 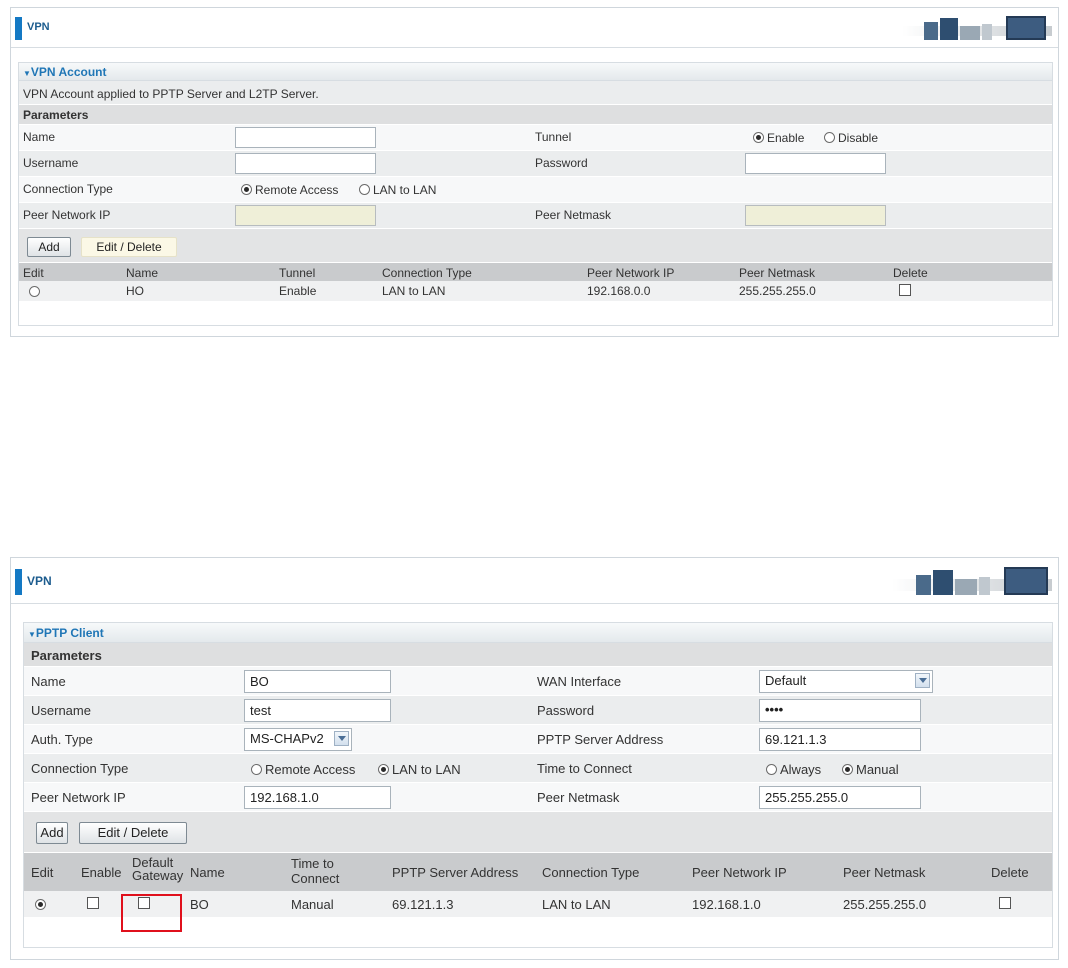 I want to click on name-wan-row: Name WAN Interface Default, so click(x=538, y=681).